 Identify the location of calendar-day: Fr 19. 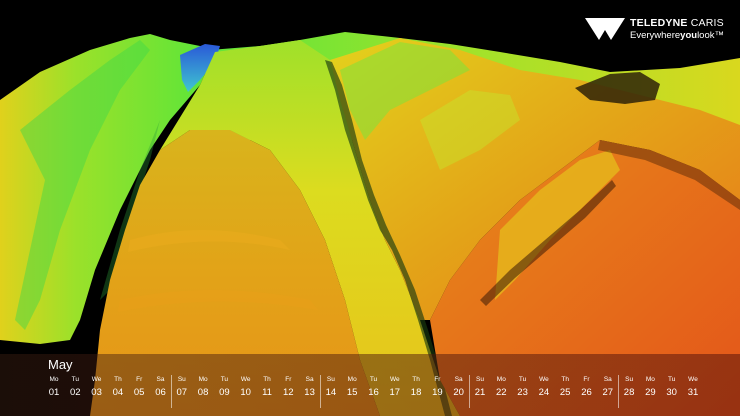
(437, 387).